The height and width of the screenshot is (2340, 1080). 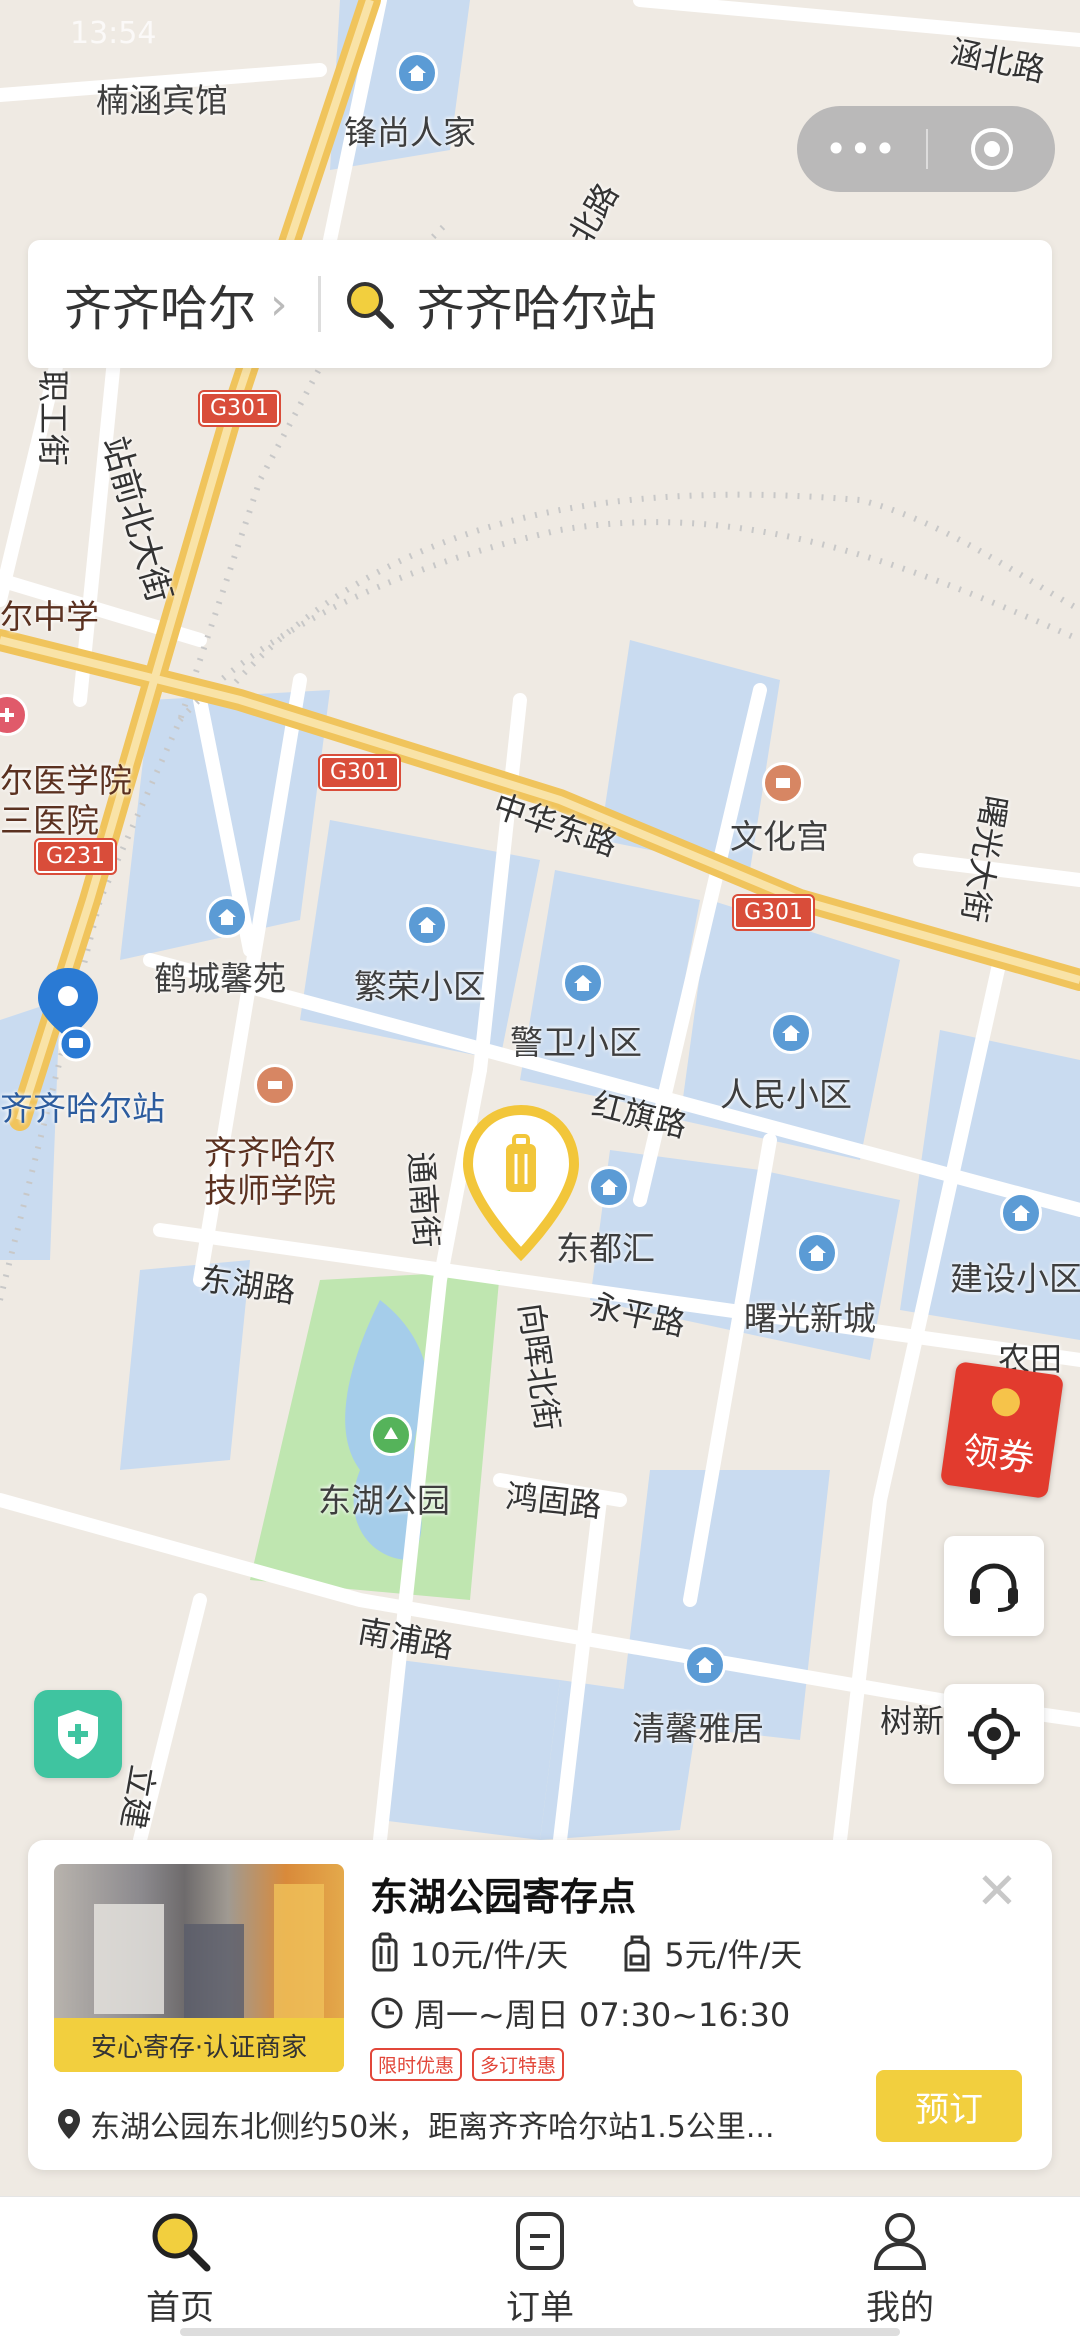 What do you see at coordinates (489, 1955) in the screenshot?
I see `large-price-text: 10元/件/天` at bounding box center [489, 1955].